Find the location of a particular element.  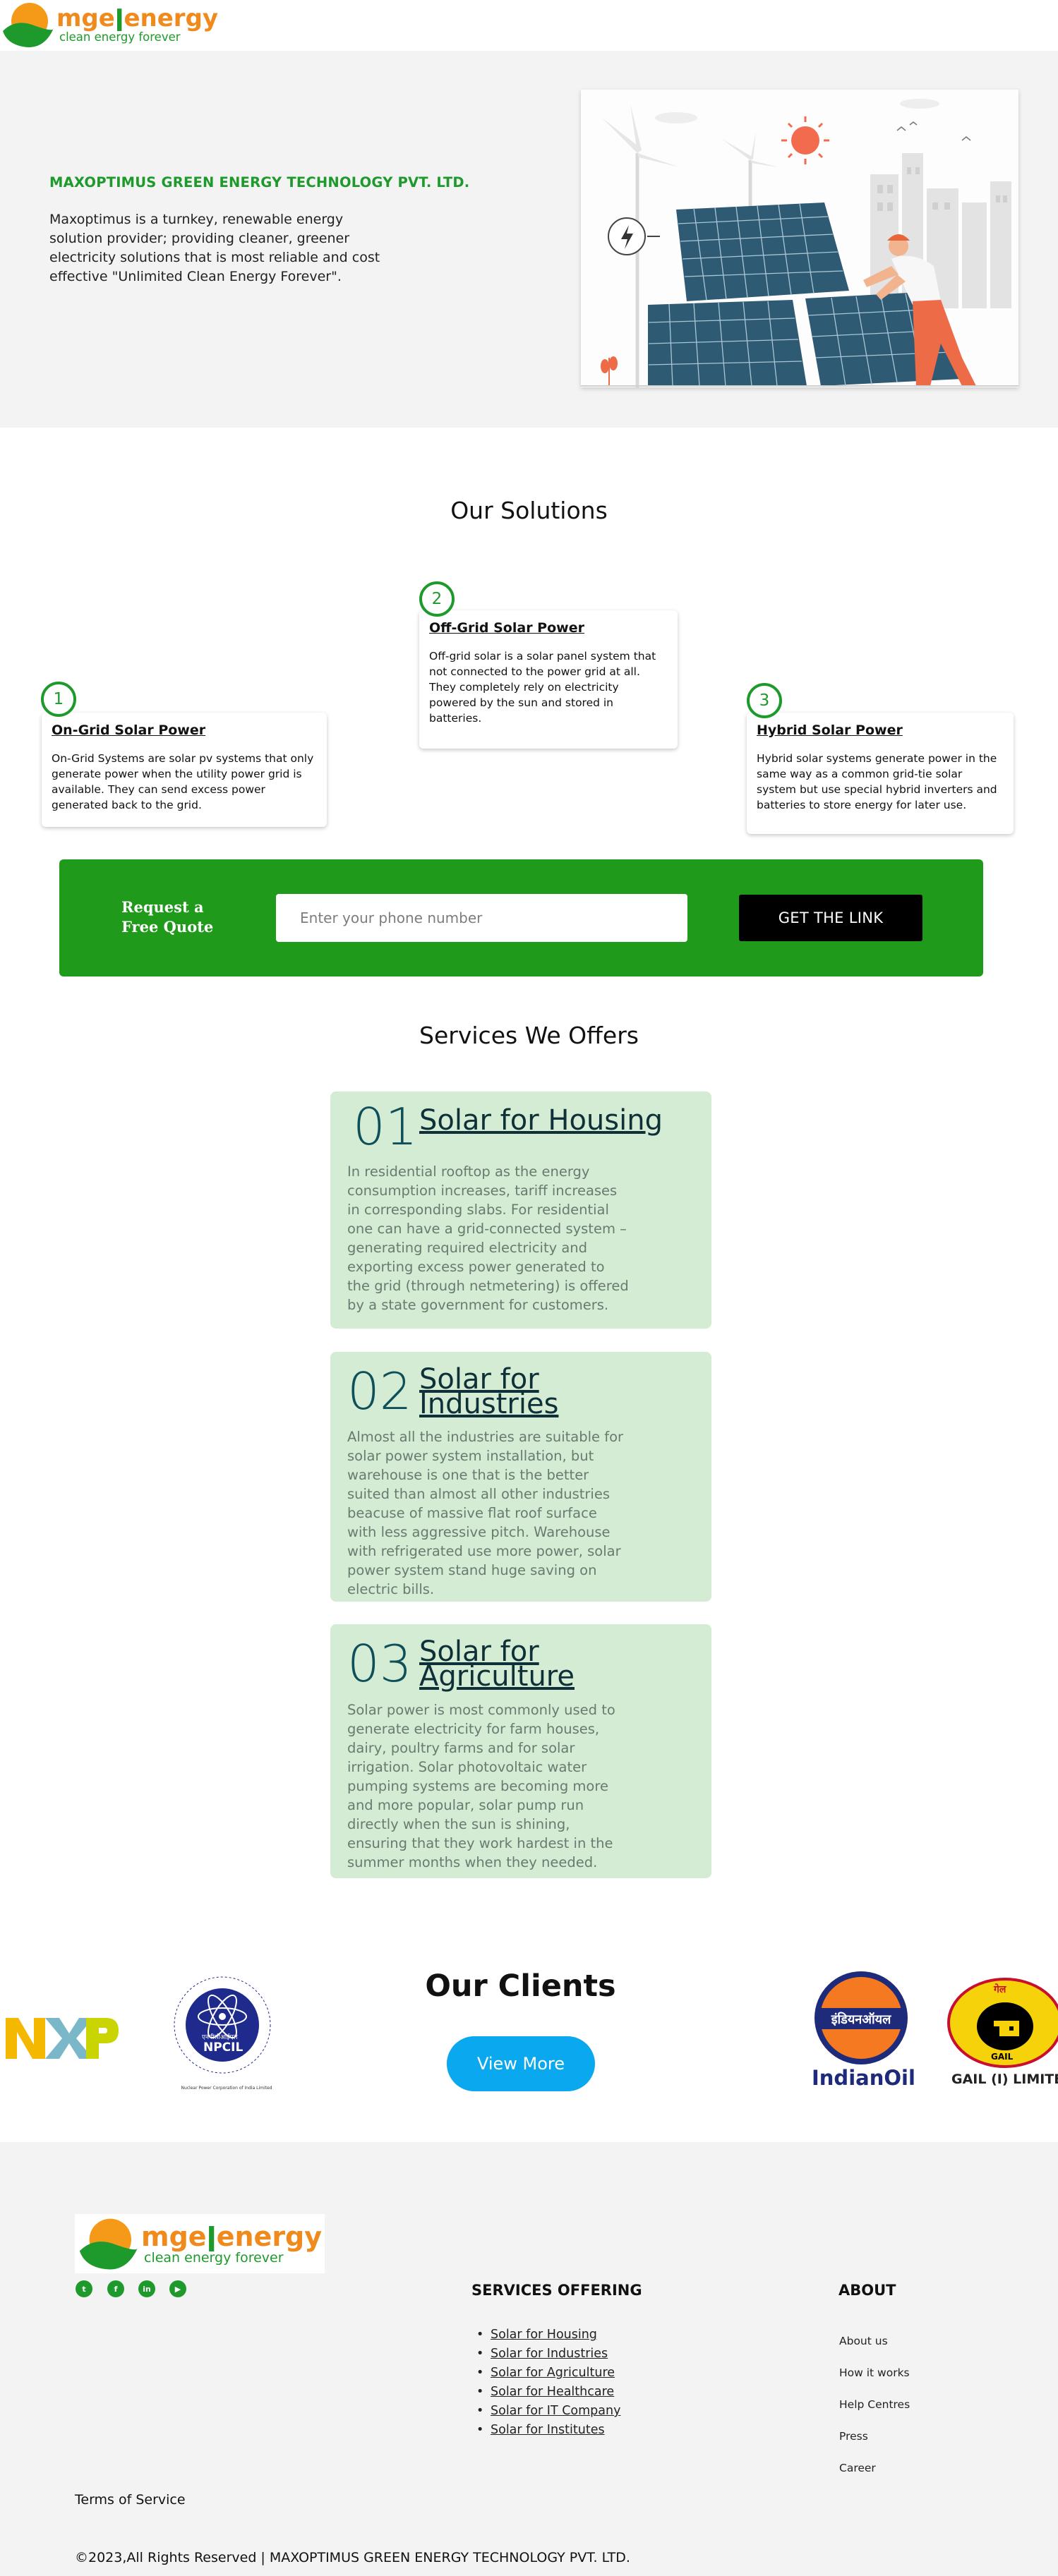

footer-about-link: Help Centres is located at coordinates (875, 2405).